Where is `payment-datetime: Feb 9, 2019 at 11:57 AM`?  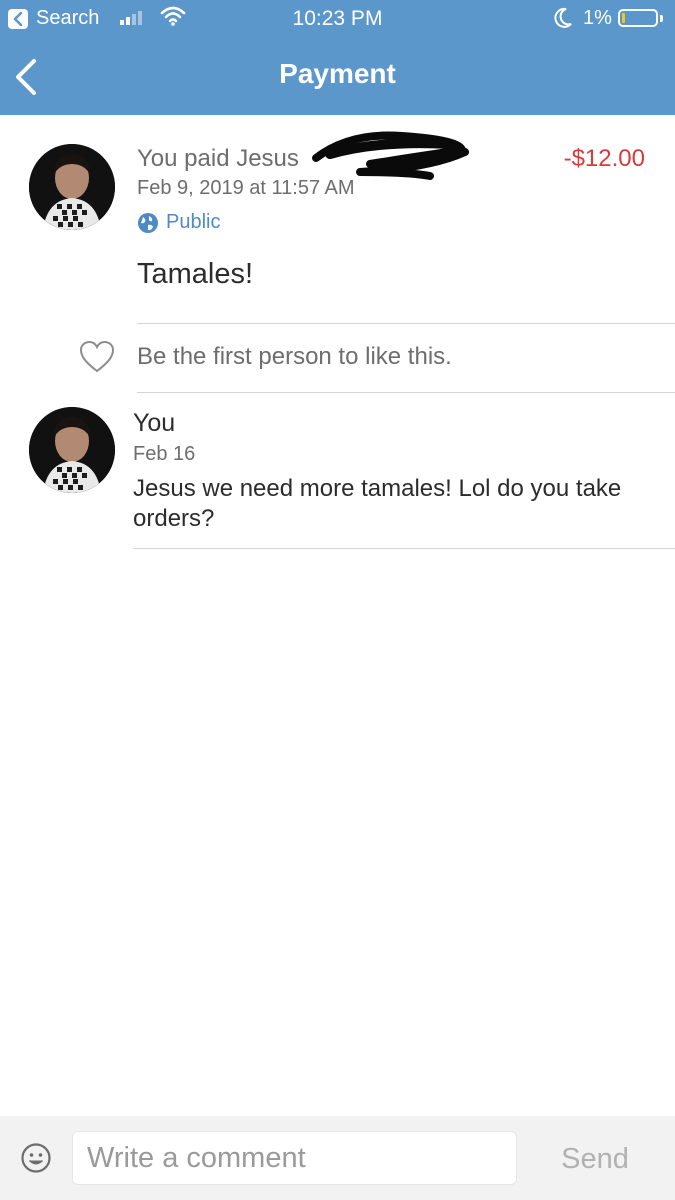 payment-datetime: Feb 9, 2019 at 11:57 AM is located at coordinates (246, 188).